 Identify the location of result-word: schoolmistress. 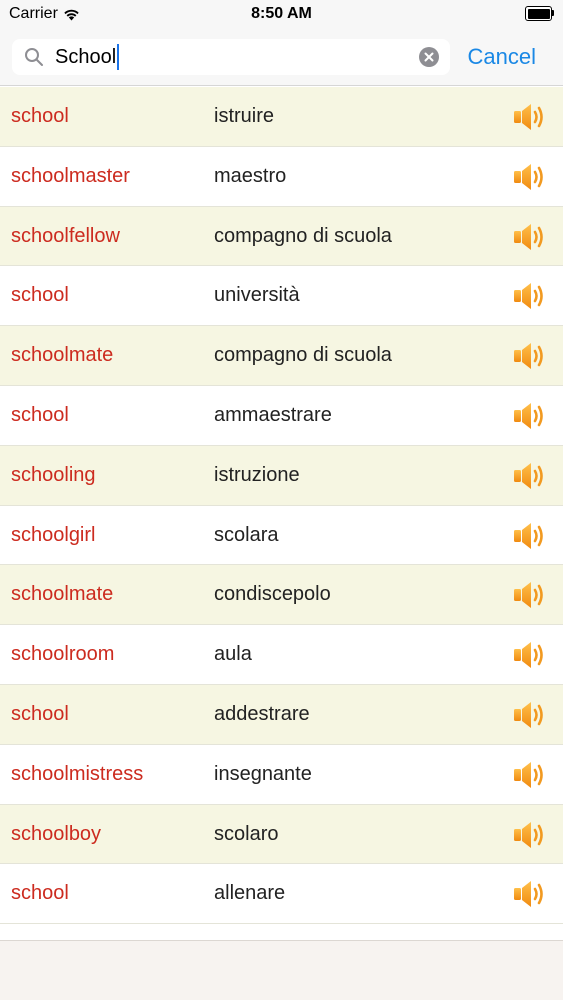
(77, 773).